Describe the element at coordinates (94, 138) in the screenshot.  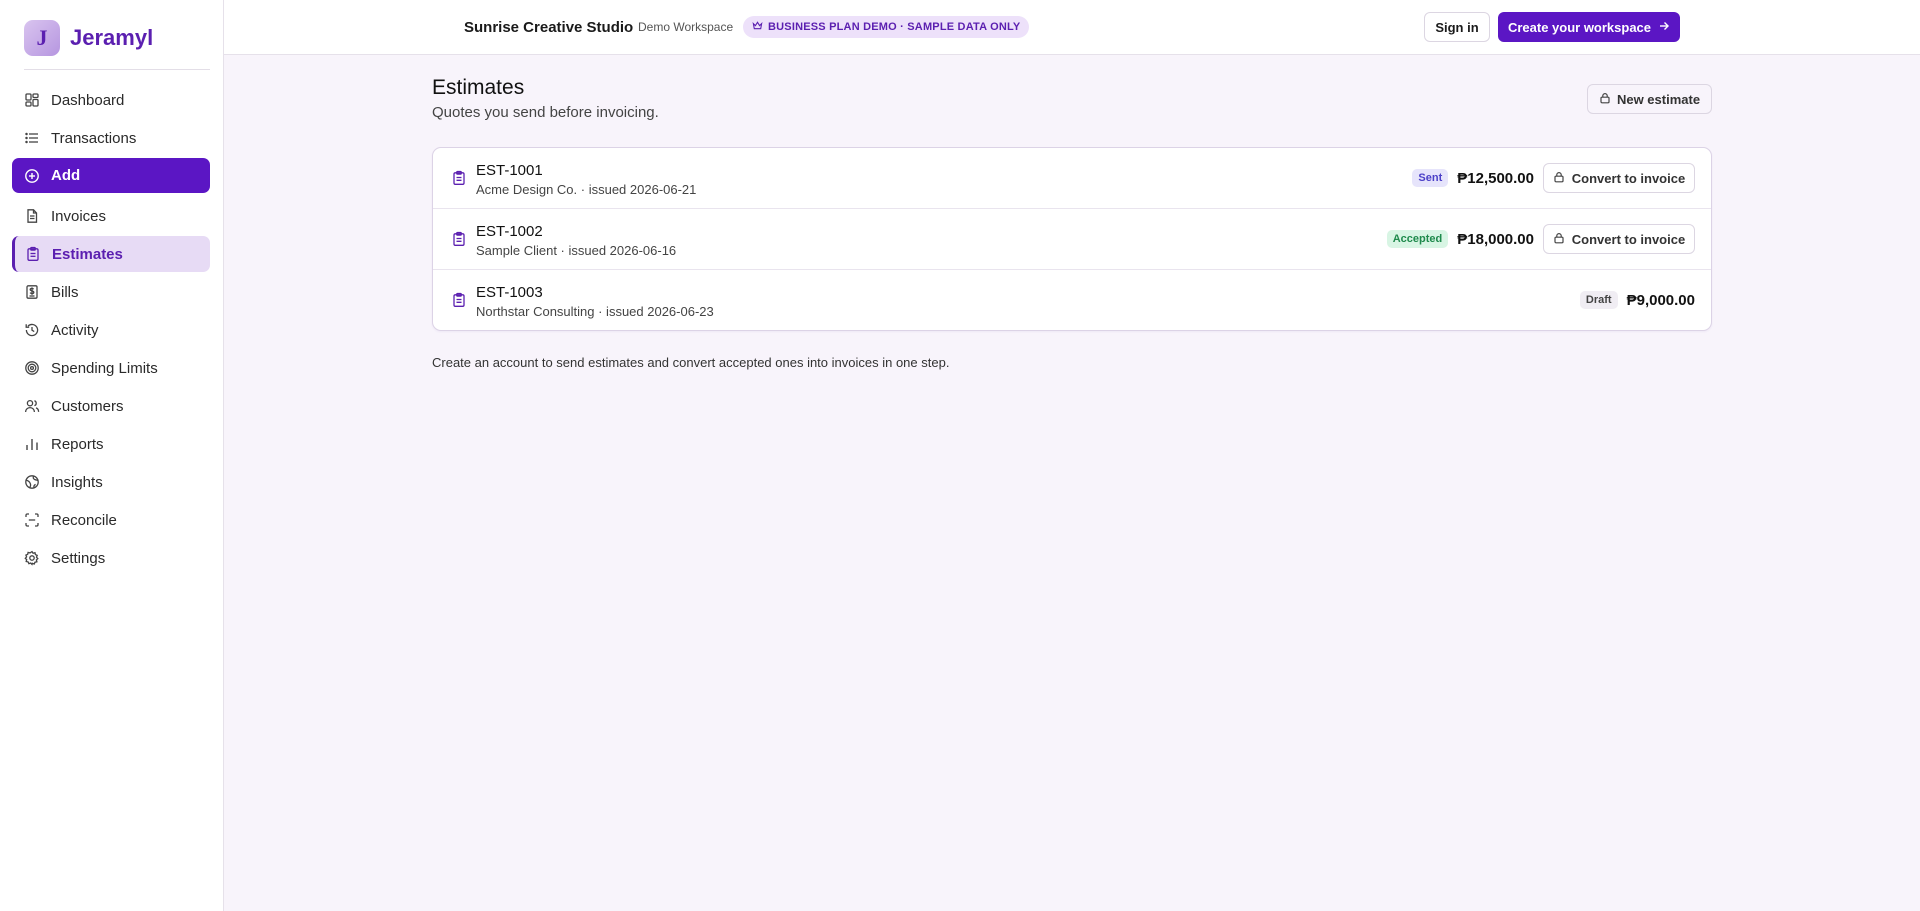
I see `sidebar-item-label: Transactions` at that location.